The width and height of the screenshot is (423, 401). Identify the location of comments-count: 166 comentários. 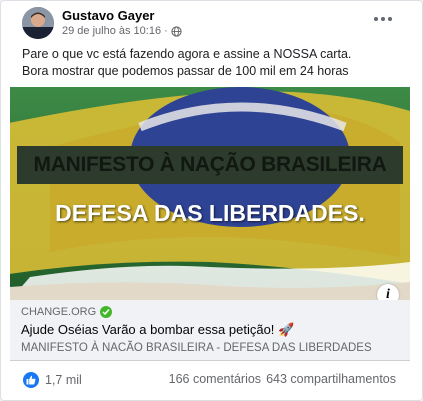
(215, 379).